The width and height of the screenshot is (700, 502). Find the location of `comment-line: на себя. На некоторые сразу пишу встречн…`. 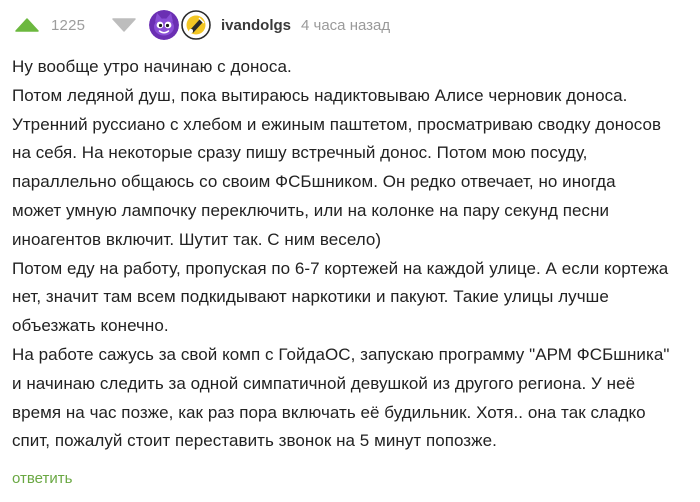

comment-line: на себя. На некоторые сразу пишу встречн… is located at coordinates (300, 153).